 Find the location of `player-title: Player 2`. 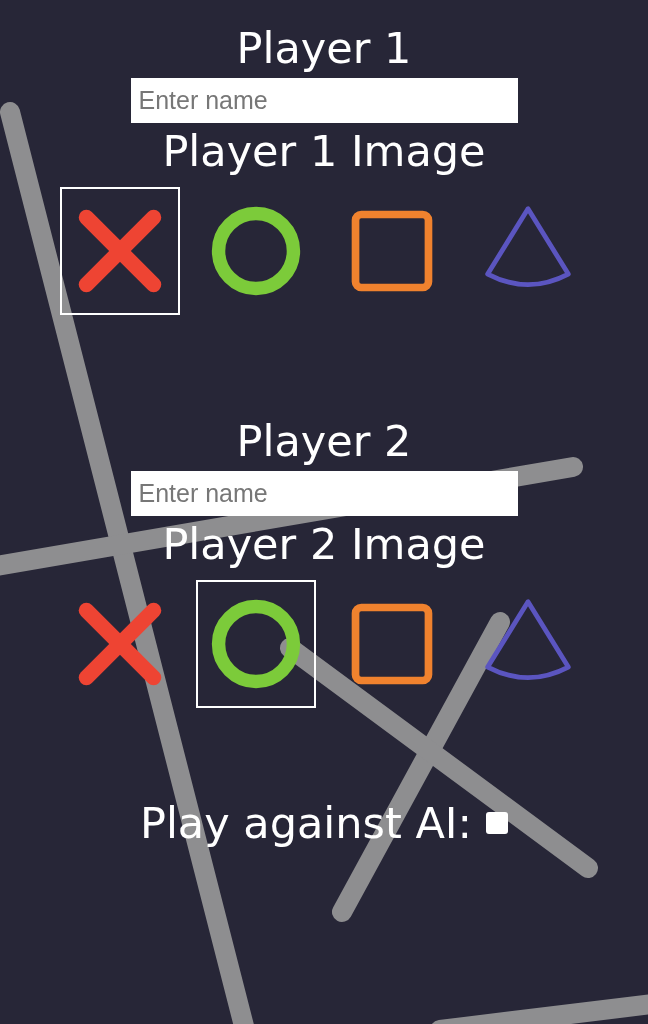

player-title: Player 2 is located at coordinates (324, 441).